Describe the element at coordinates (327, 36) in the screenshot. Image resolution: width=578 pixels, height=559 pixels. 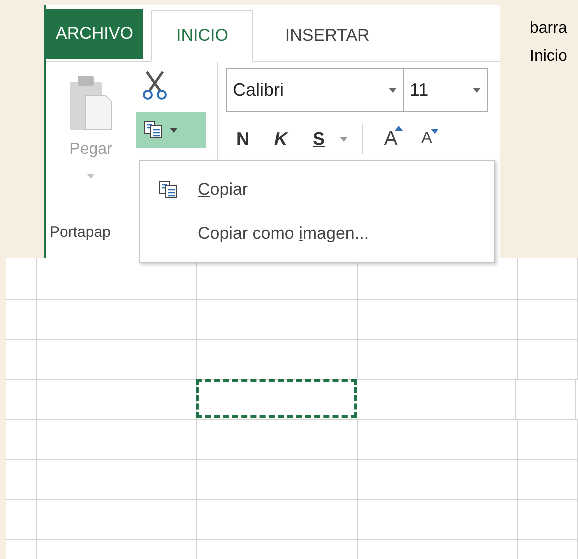
I see `ribbon-tab: INSERTAR` at that location.